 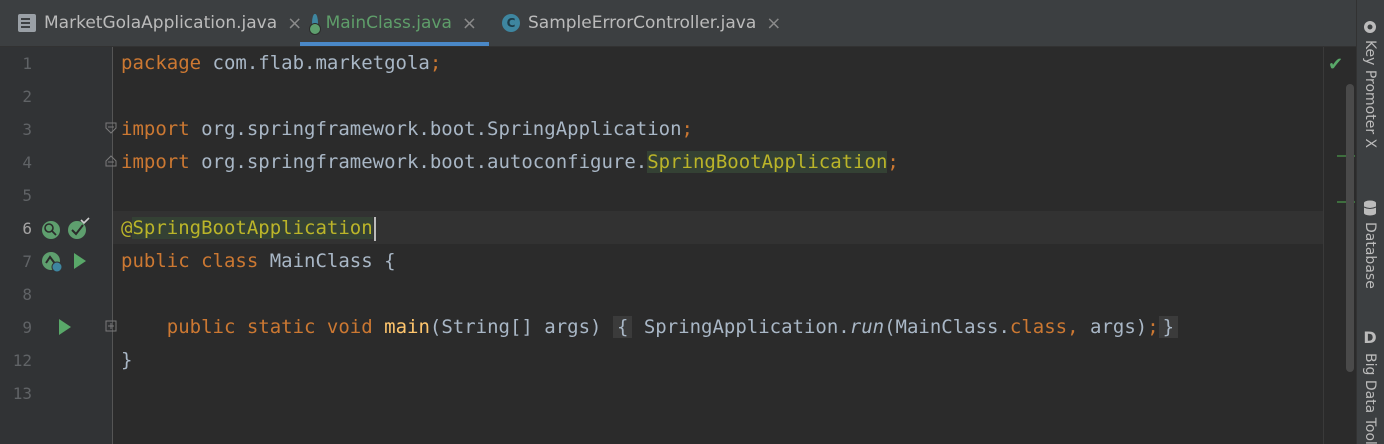 I want to click on line-number: 2, so click(x=27, y=96).